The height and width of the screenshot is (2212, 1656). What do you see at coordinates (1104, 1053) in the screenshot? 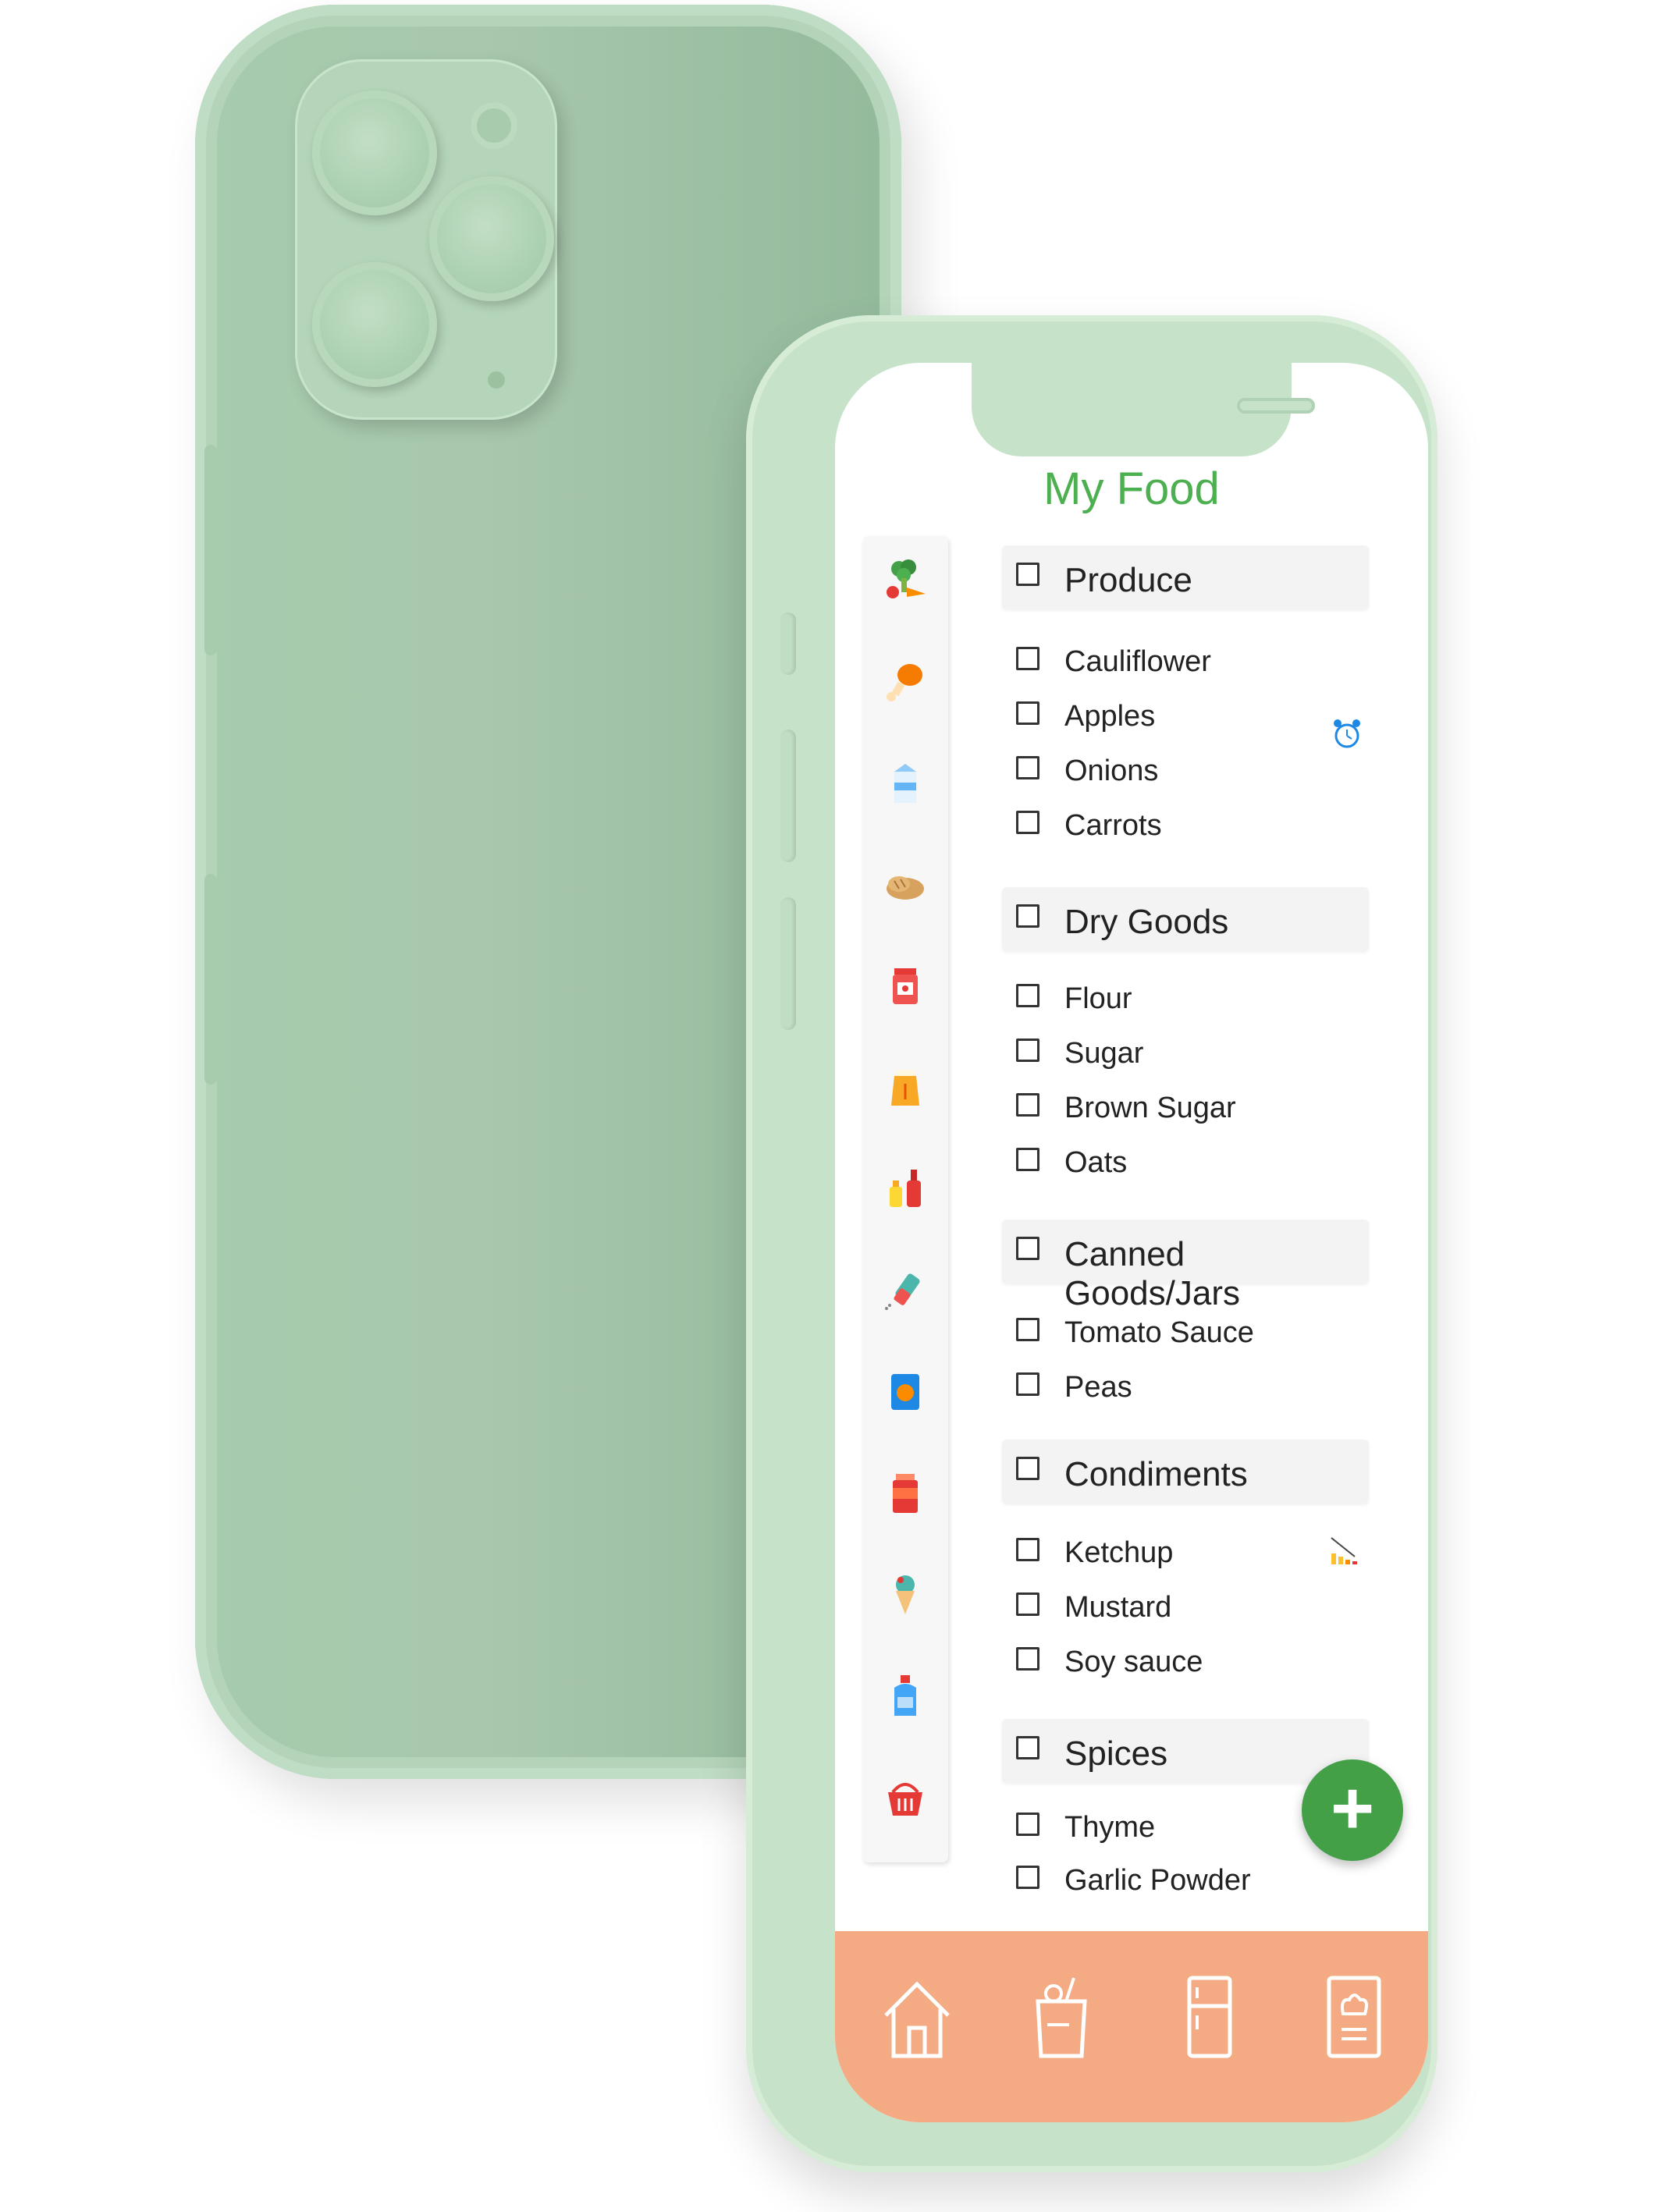
I see `item-label: Sugar` at bounding box center [1104, 1053].